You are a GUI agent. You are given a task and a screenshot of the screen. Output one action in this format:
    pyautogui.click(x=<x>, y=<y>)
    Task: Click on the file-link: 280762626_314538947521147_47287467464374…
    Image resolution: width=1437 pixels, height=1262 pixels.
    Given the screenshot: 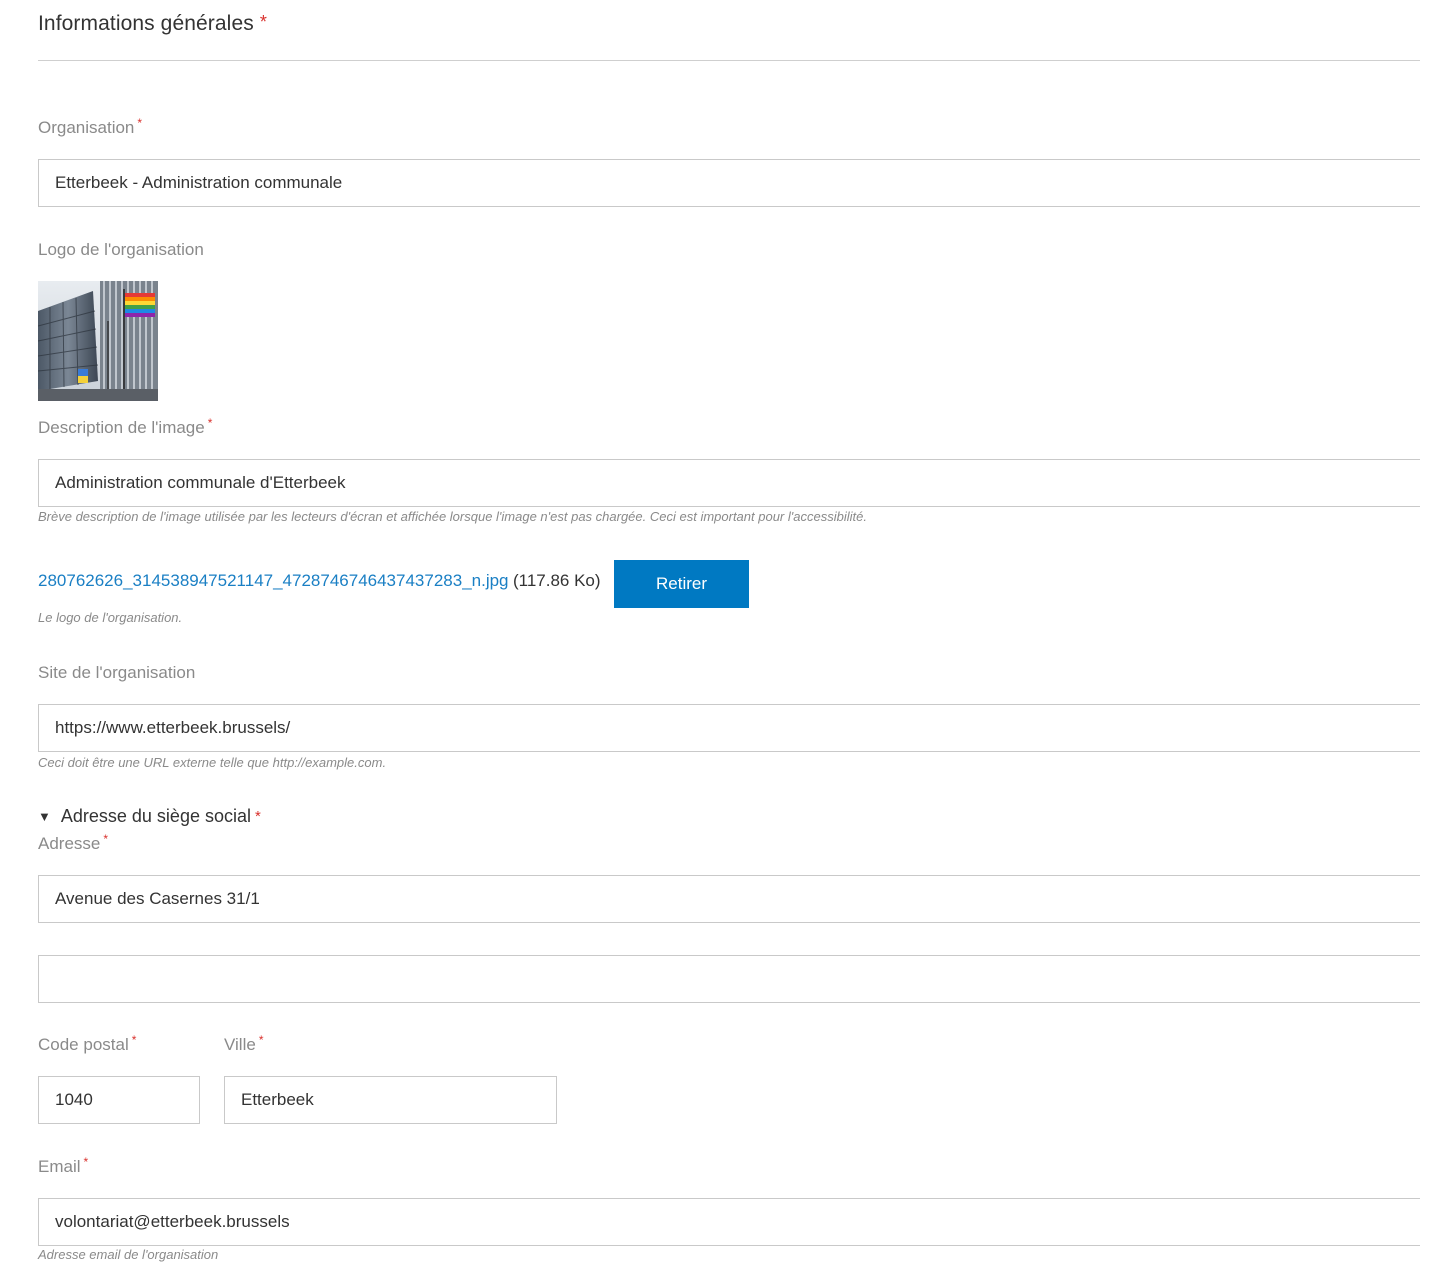 What is the action you would take?
    pyautogui.click(x=273, y=580)
    